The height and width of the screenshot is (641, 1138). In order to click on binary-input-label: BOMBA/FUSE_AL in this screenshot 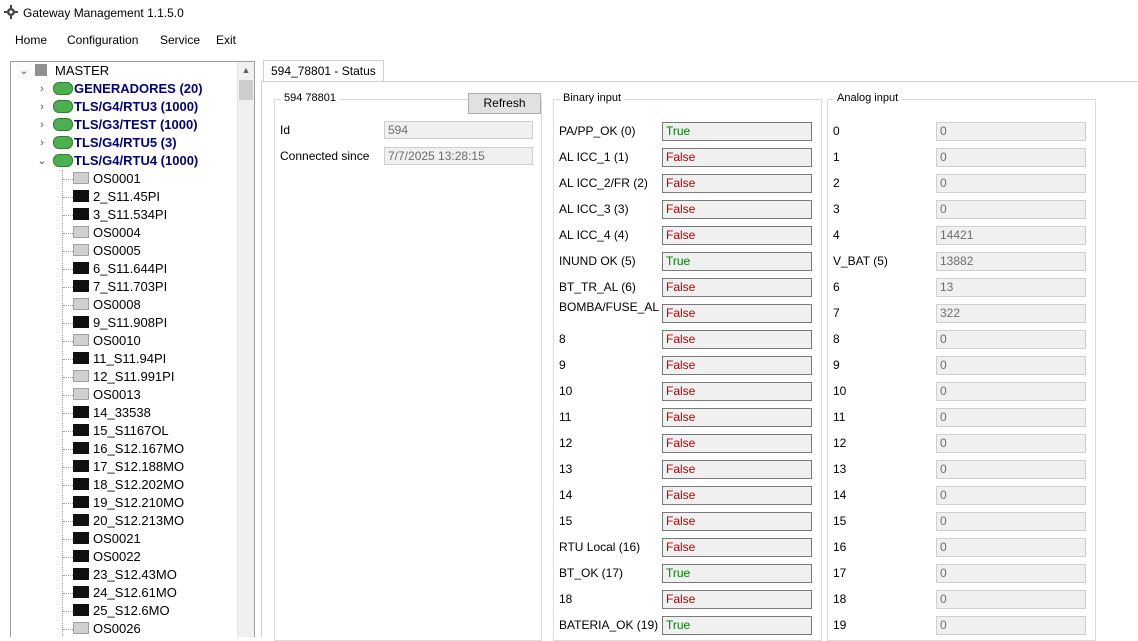, I will do `click(609, 307)`.